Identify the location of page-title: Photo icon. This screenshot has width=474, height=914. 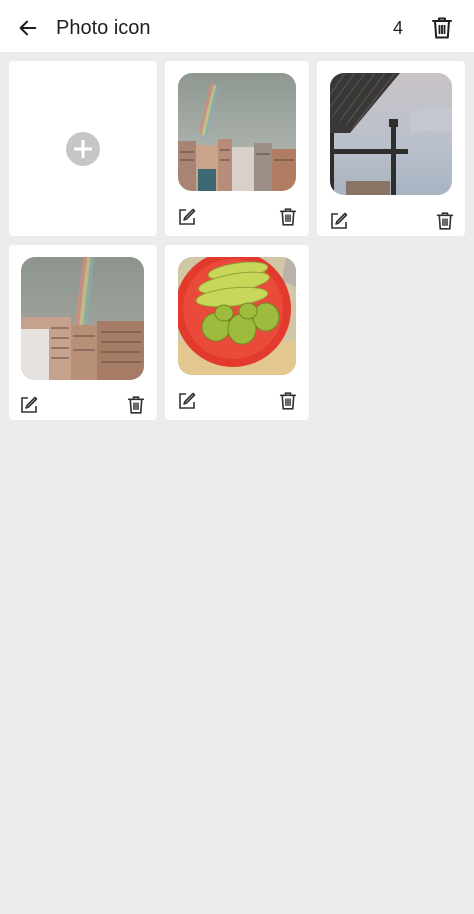
(103, 28).